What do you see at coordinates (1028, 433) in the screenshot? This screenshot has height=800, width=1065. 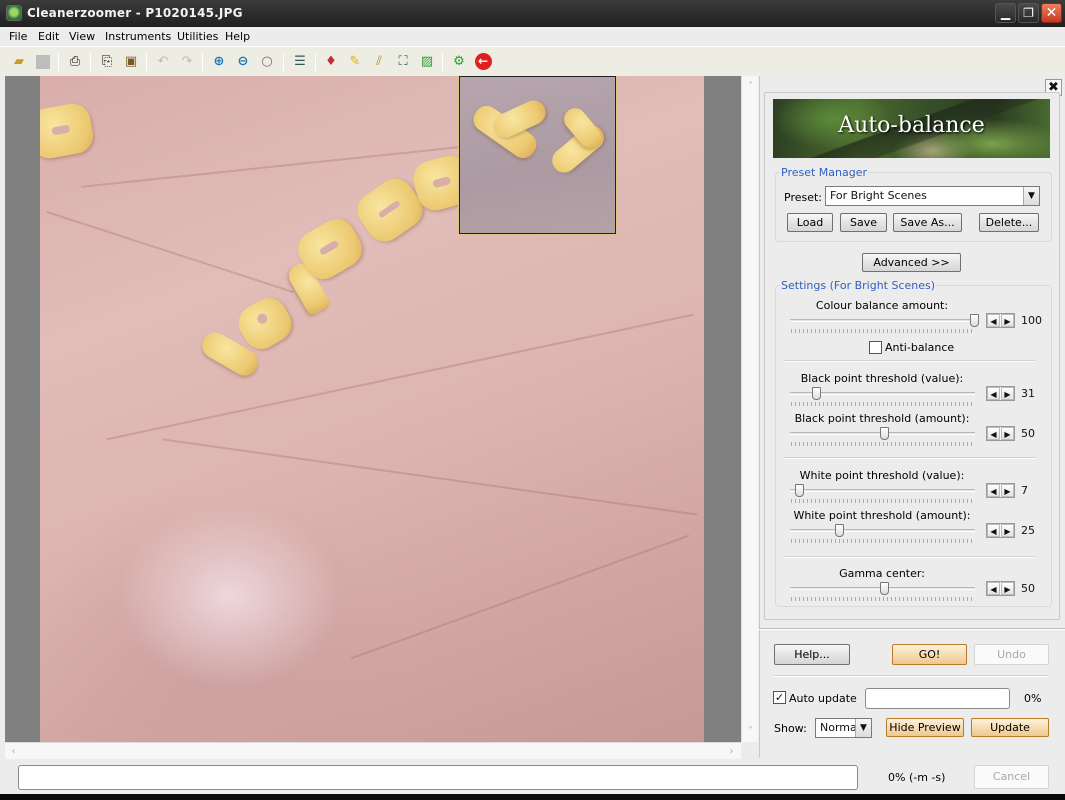 I see `slider-value: 50` at bounding box center [1028, 433].